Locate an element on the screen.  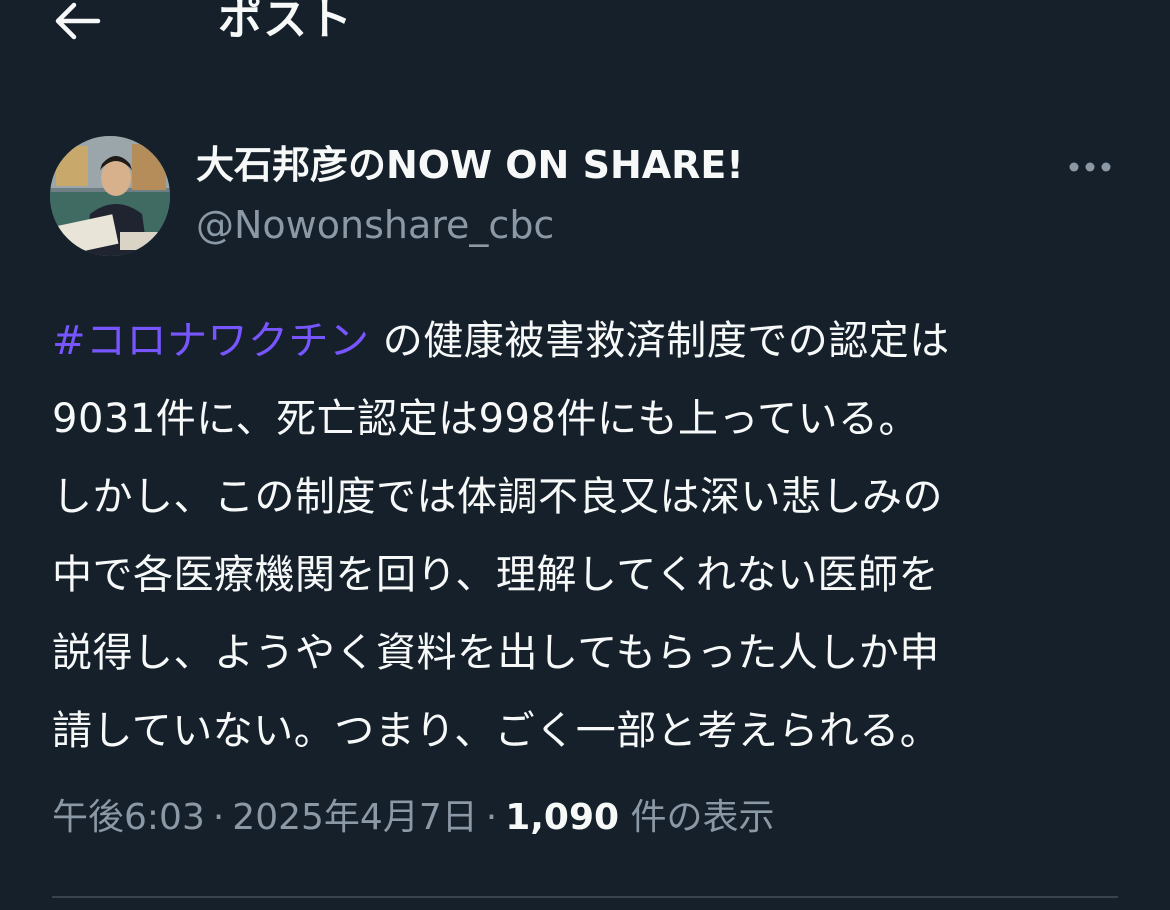
post-line: 9031件に、死亡認定は998件にも上っている。 is located at coordinates (485, 419).